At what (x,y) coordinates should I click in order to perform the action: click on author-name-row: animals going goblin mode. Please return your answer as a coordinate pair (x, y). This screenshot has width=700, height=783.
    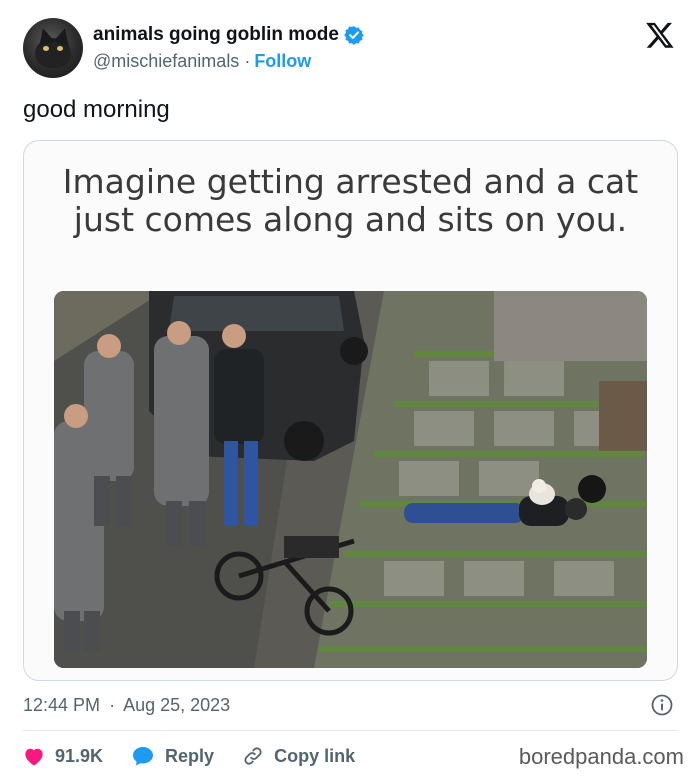
    Looking at the image, I should click on (228, 35).